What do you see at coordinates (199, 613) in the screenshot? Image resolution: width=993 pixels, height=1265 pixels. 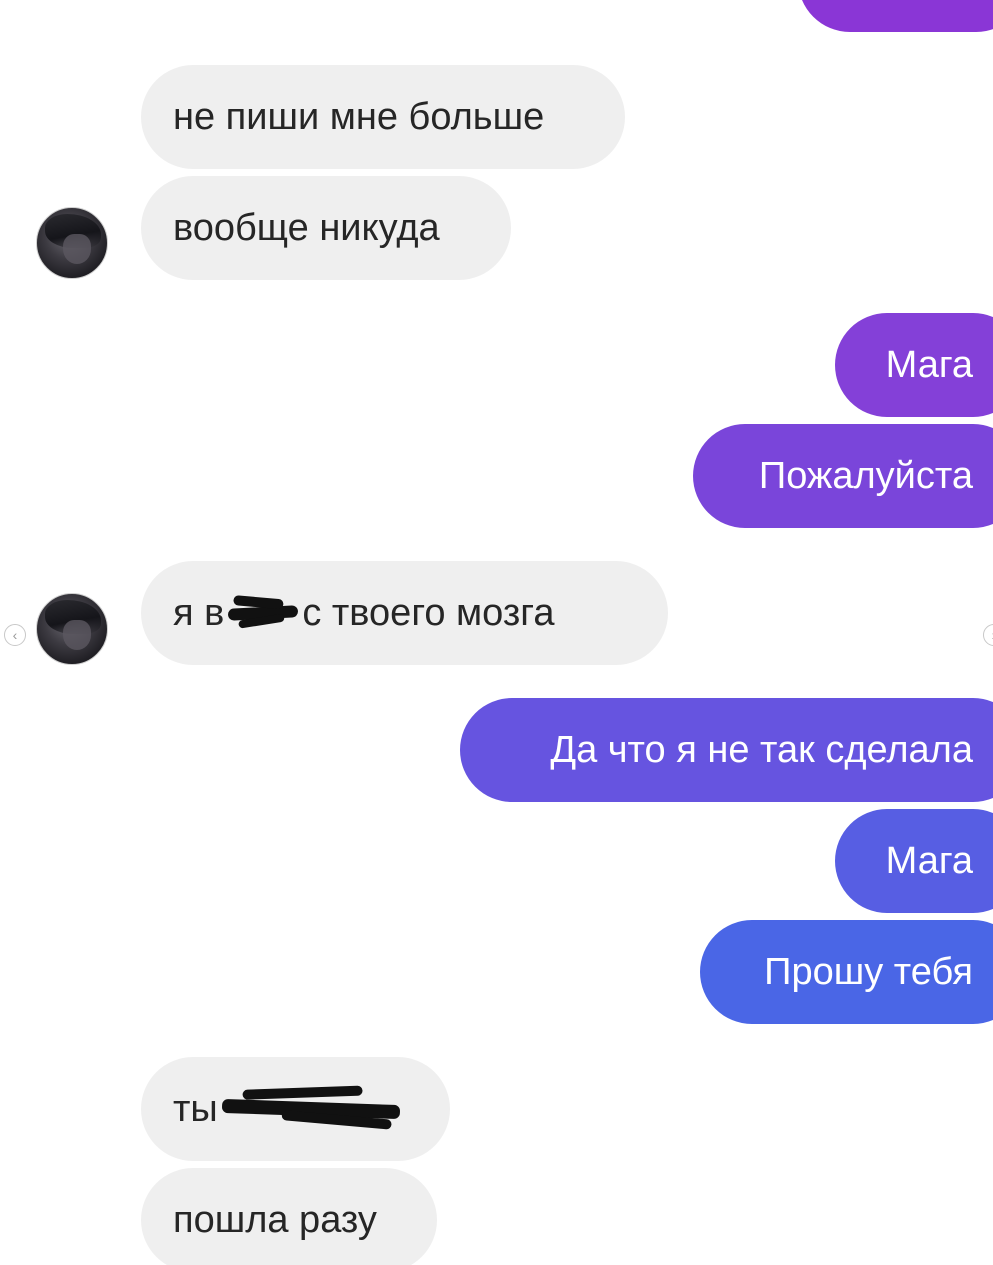 I see `message-text-before: я в` at bounding box center [199, 613].